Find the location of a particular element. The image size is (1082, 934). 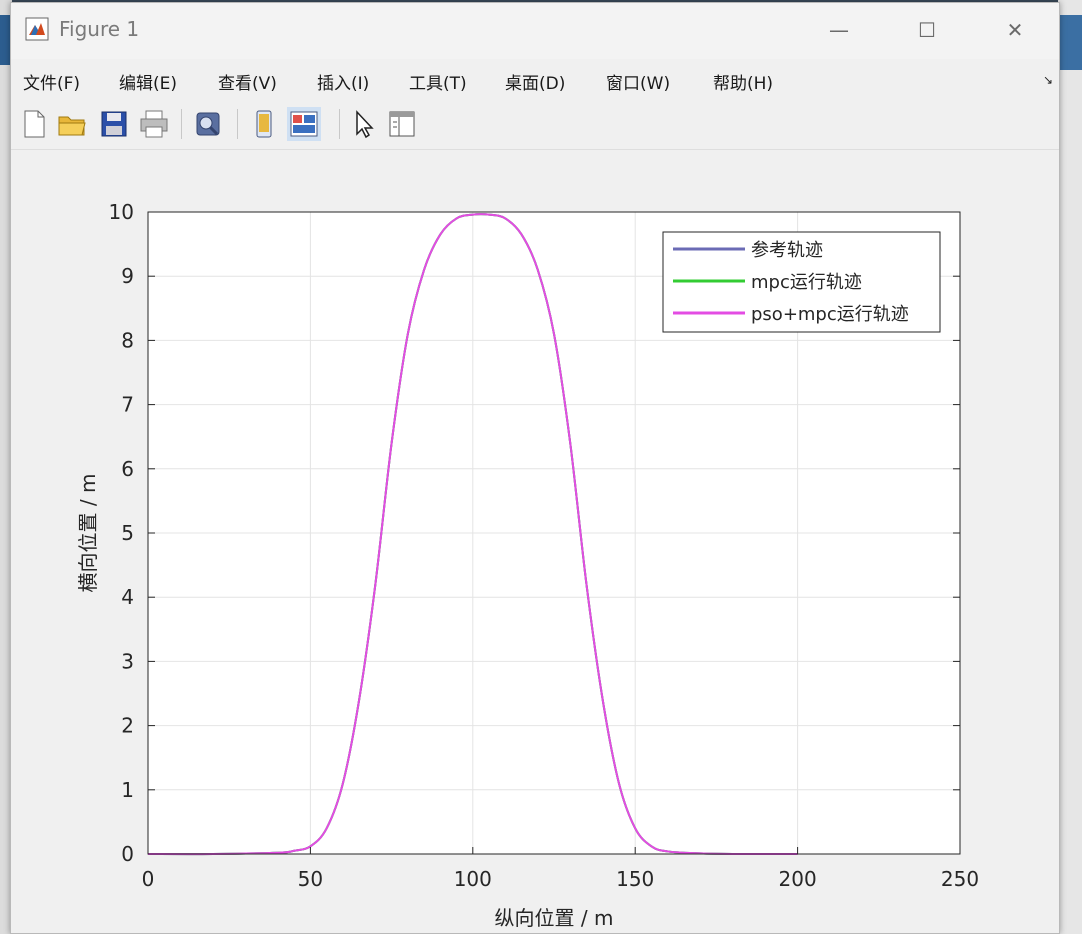

maximize-button: ☐ is located at coordinates (927, 30).